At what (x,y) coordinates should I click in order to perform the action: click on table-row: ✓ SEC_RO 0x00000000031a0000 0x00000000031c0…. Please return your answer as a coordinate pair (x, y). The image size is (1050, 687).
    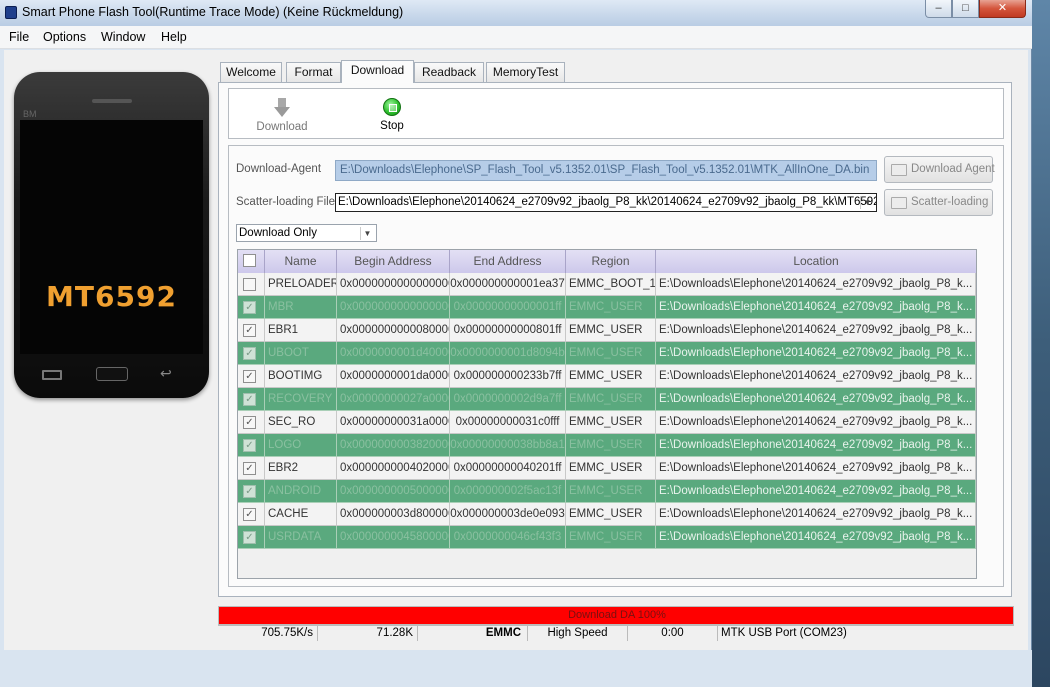
    Looking at the image, I should click on (607, 422).